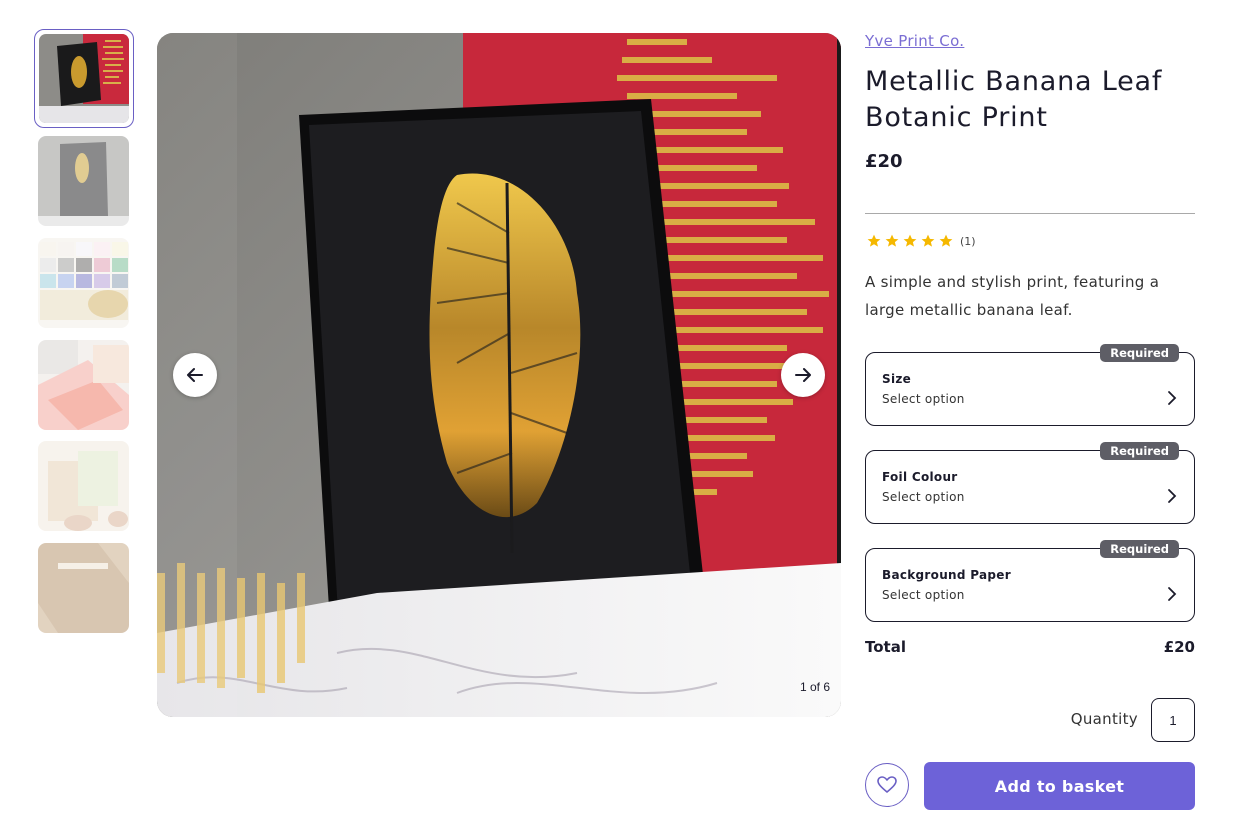 Image resolution: width=1239 pixels, height=829 pixels. What do you see at coordinates (1030, 581) in the screenshot?
I see `background-paper-select: Required Background Paper Select option` at bounding box center [1030, 581].